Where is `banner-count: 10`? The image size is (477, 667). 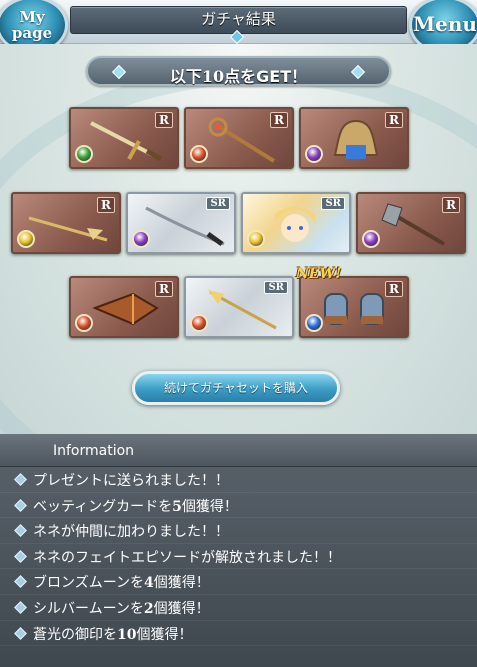 banner-count: 10 is located at coordinates (213, 76).